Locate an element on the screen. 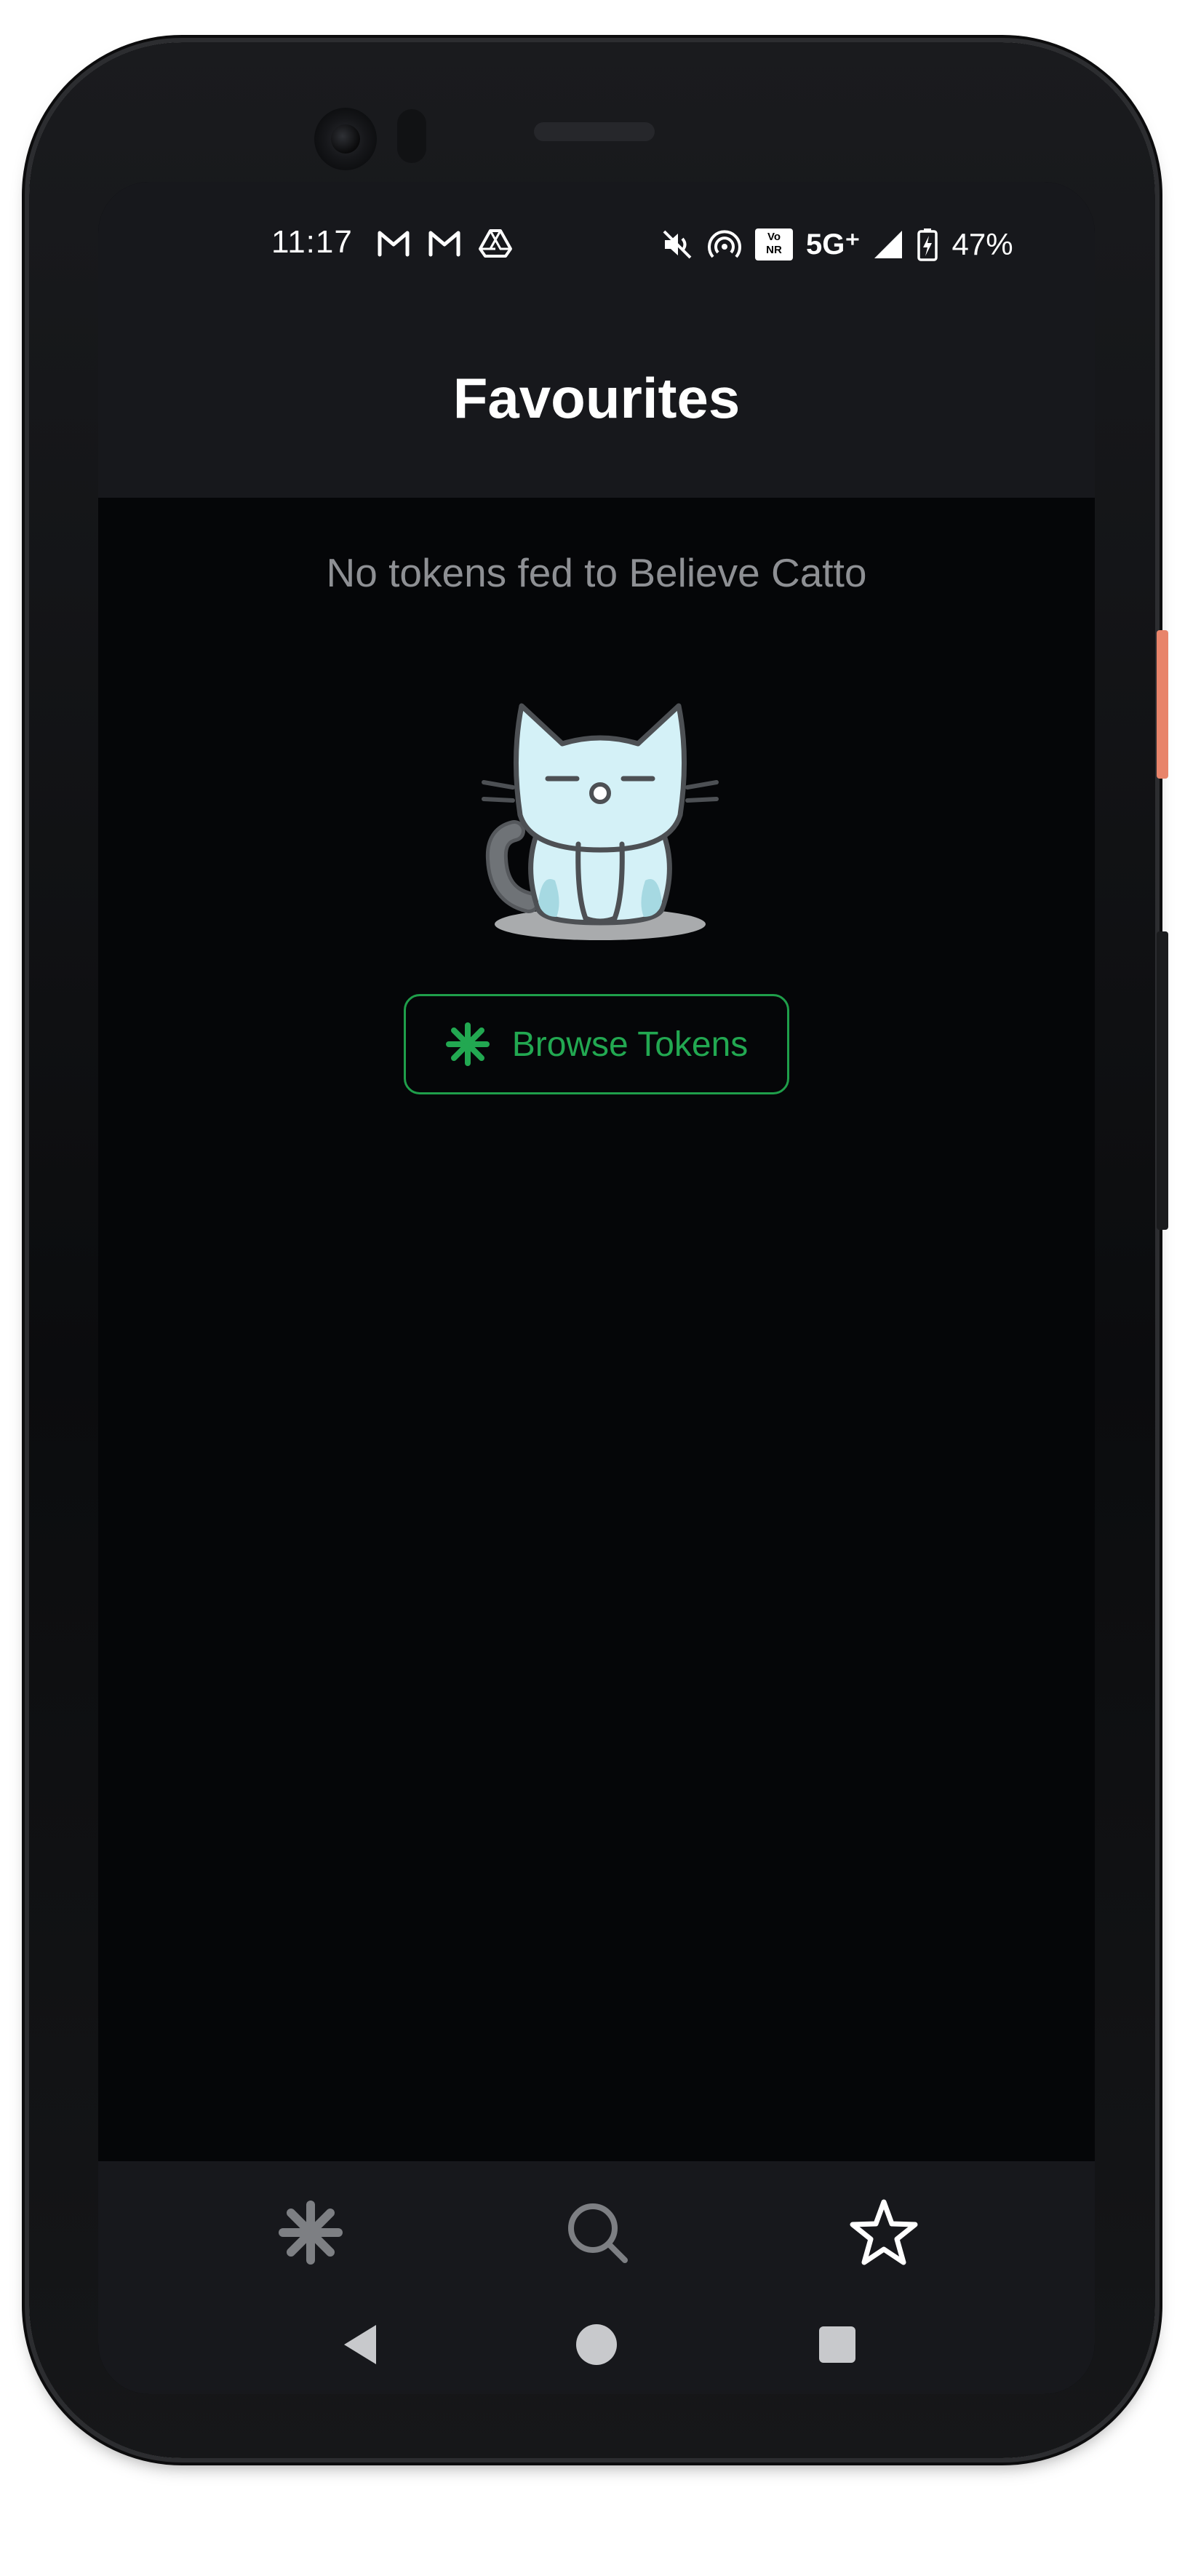 The image size is (1193, 2576). vonr-top: Vo is located at coordinates (774, 237).